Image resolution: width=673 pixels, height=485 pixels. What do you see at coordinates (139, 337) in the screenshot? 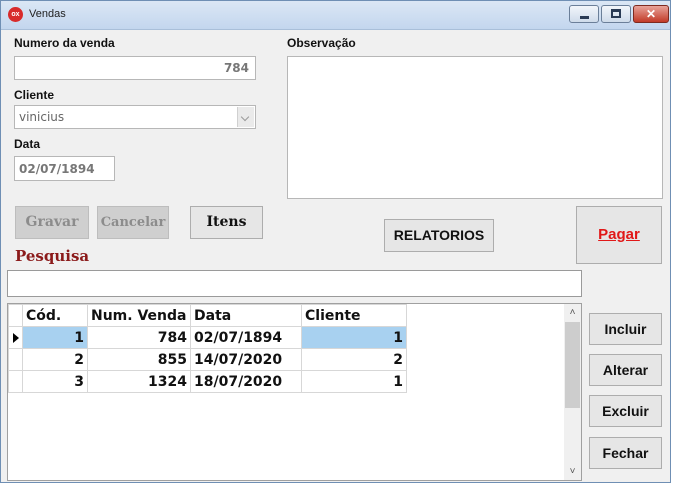
I see `cell-num-venda: 784` at bounding box center [139, 337].